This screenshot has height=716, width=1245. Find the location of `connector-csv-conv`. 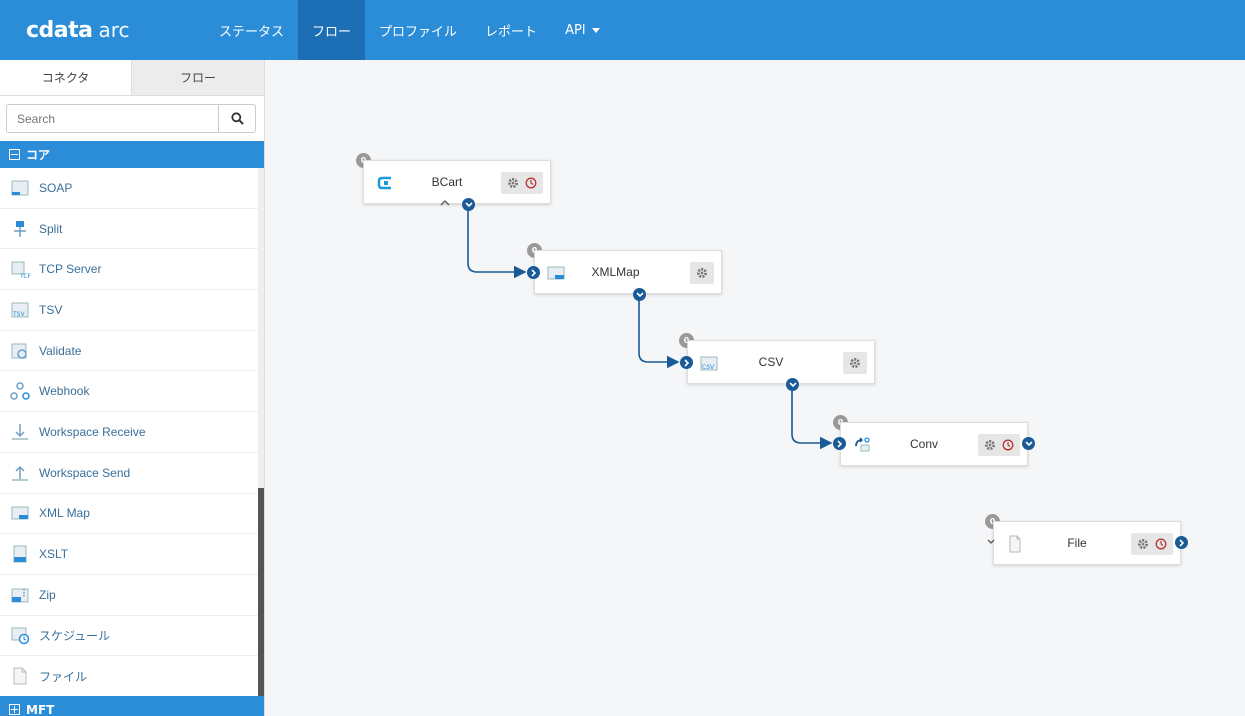

connector-csv-conv is located at coordinates (812, 420).